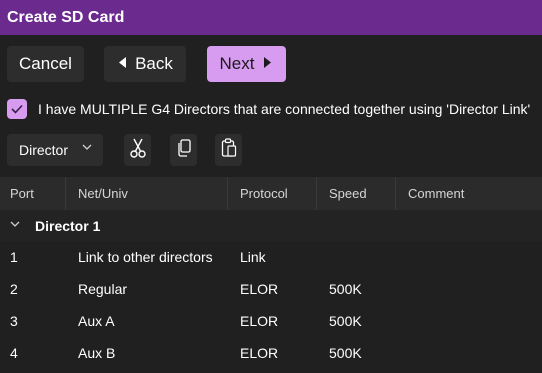 Image resolution: width=542 pixels, height=373 pixels. Describe the element at coordinates (253, 257) in the screenshot. I see `cell-protocol: Link` at that location.